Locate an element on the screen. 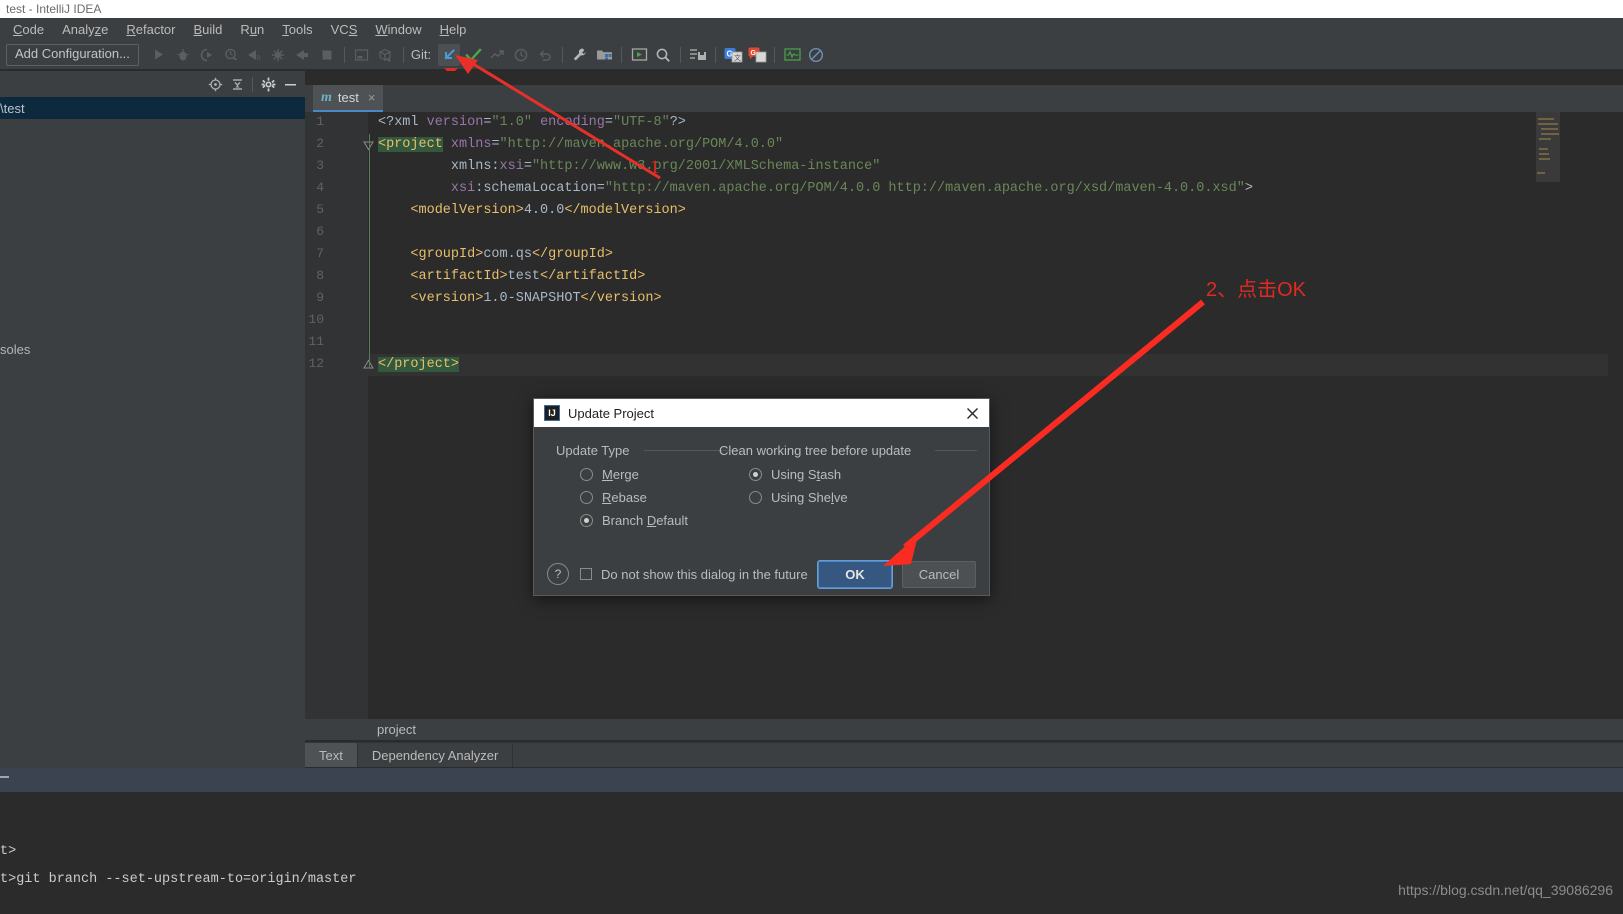 The height and width of the screenshot is (914, 1623). ok-button: OK is located at coordinates (855, 574).